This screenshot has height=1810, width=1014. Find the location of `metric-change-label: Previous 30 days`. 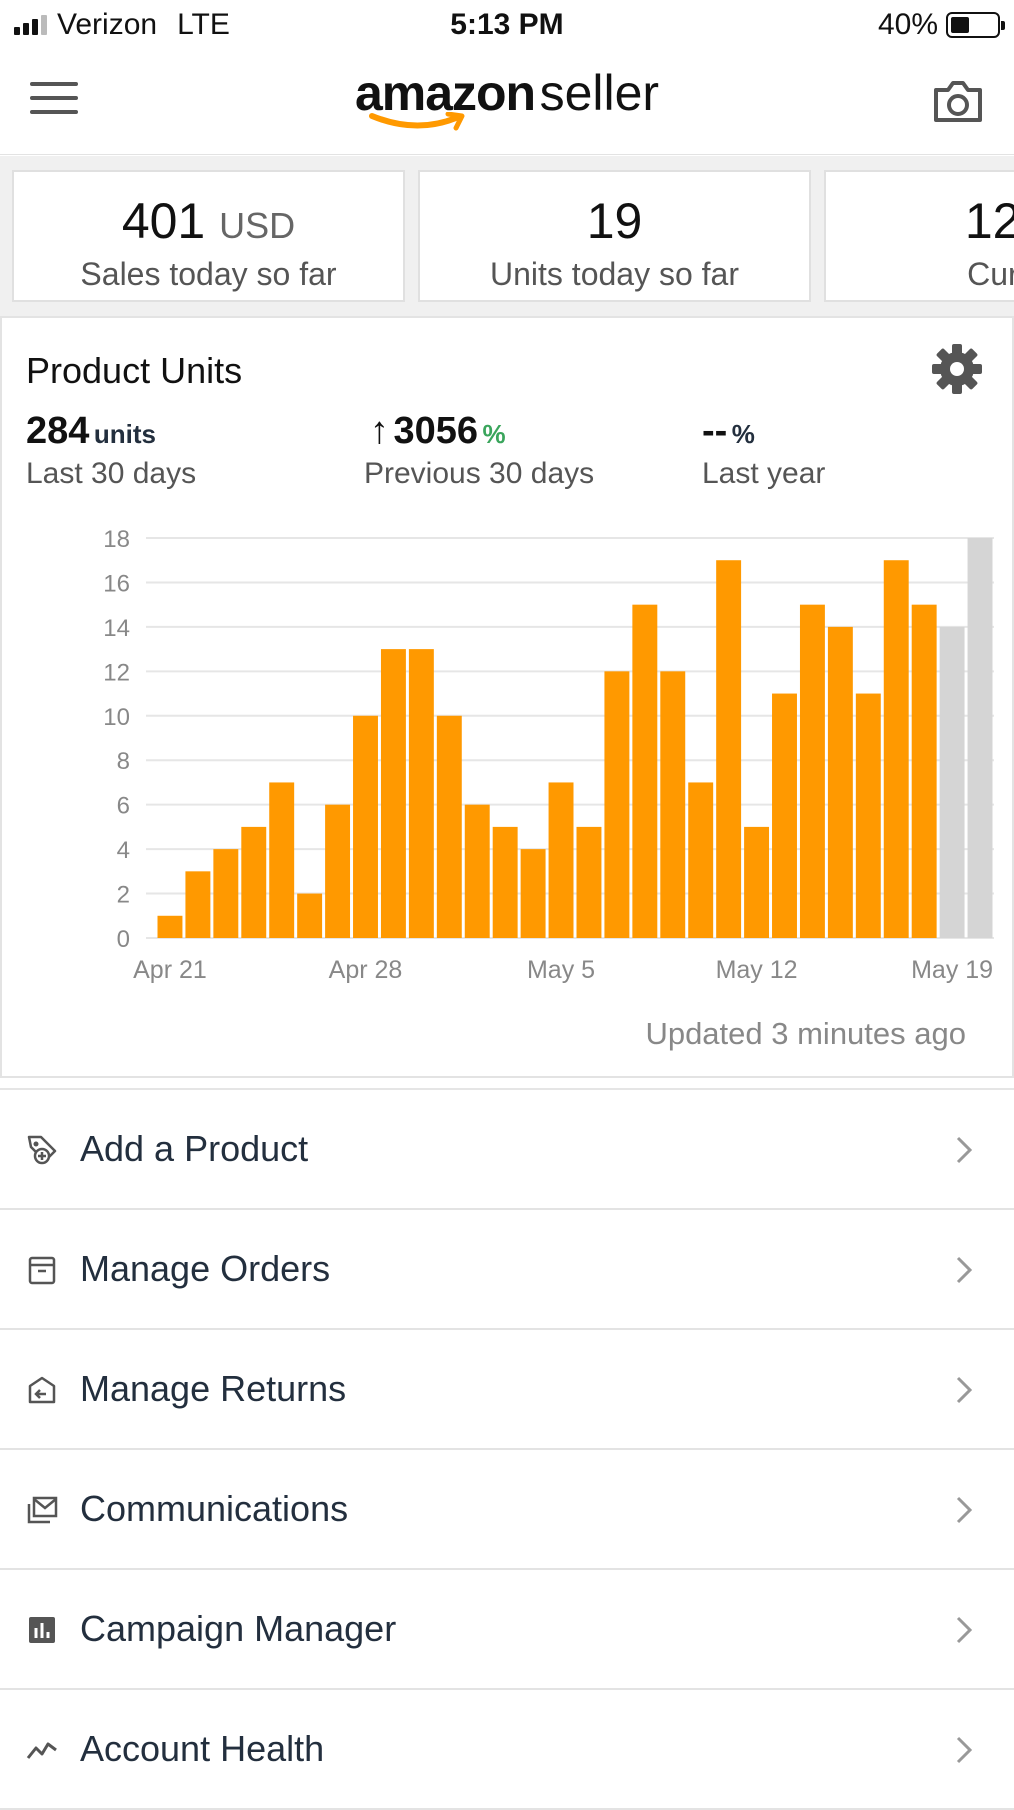

metric-change-label: Previous 30 days is located at coordinates (479, 473).